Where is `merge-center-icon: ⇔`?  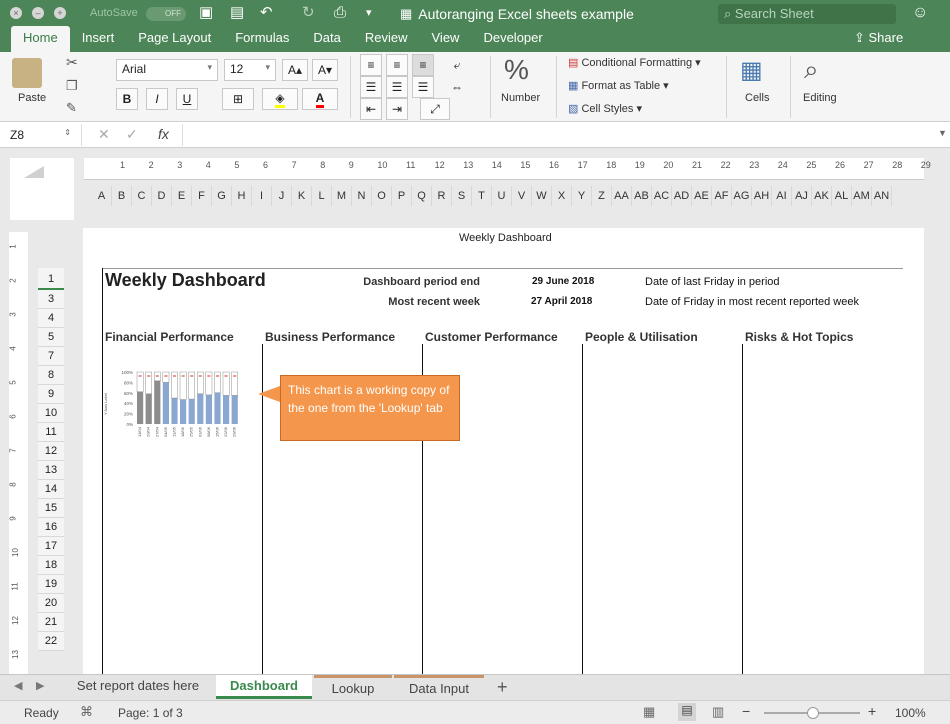 merge-center-icon: ⇔ is located at coordinates (457, 87).